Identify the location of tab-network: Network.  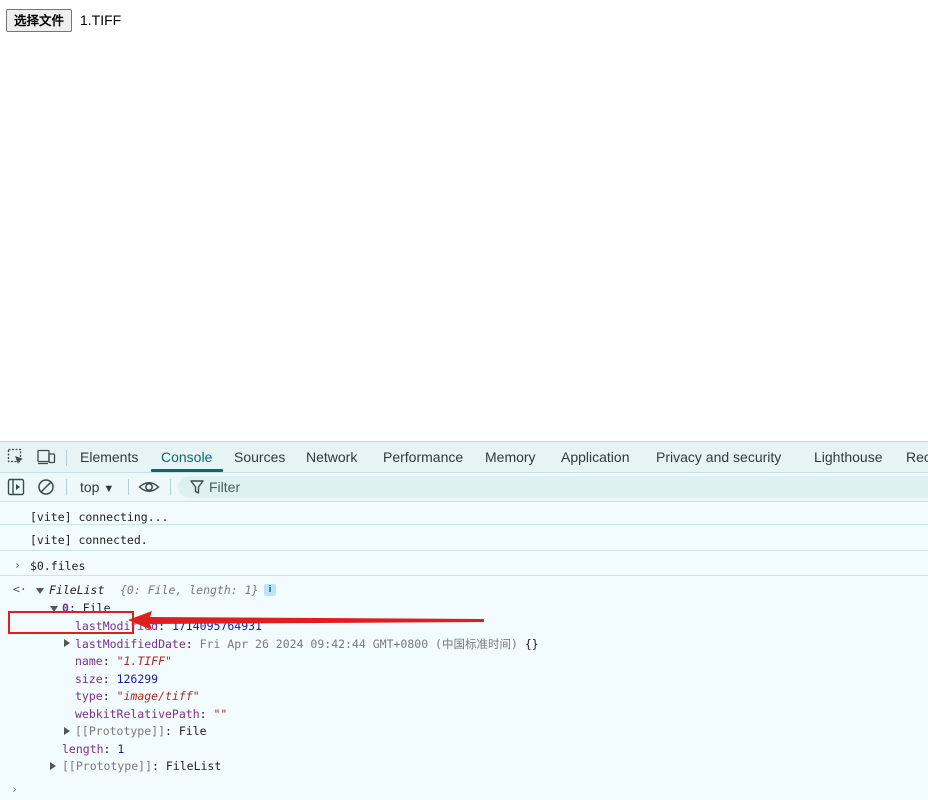
(331, 457).